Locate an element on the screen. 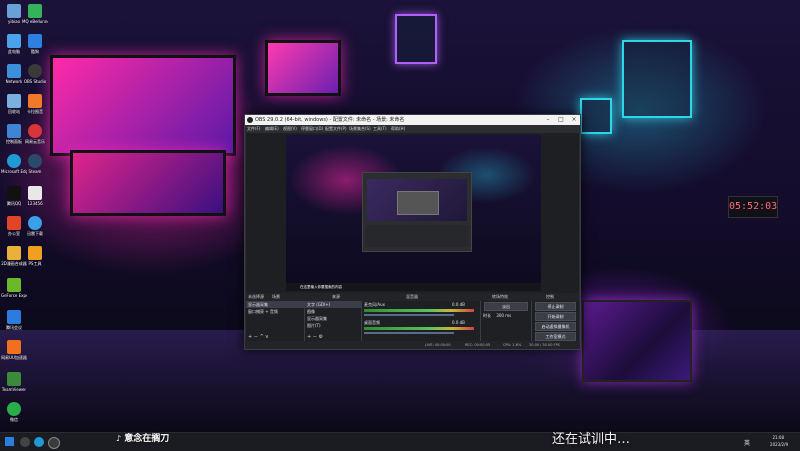  teamviewer-icon is located at coordinates (14, 379).